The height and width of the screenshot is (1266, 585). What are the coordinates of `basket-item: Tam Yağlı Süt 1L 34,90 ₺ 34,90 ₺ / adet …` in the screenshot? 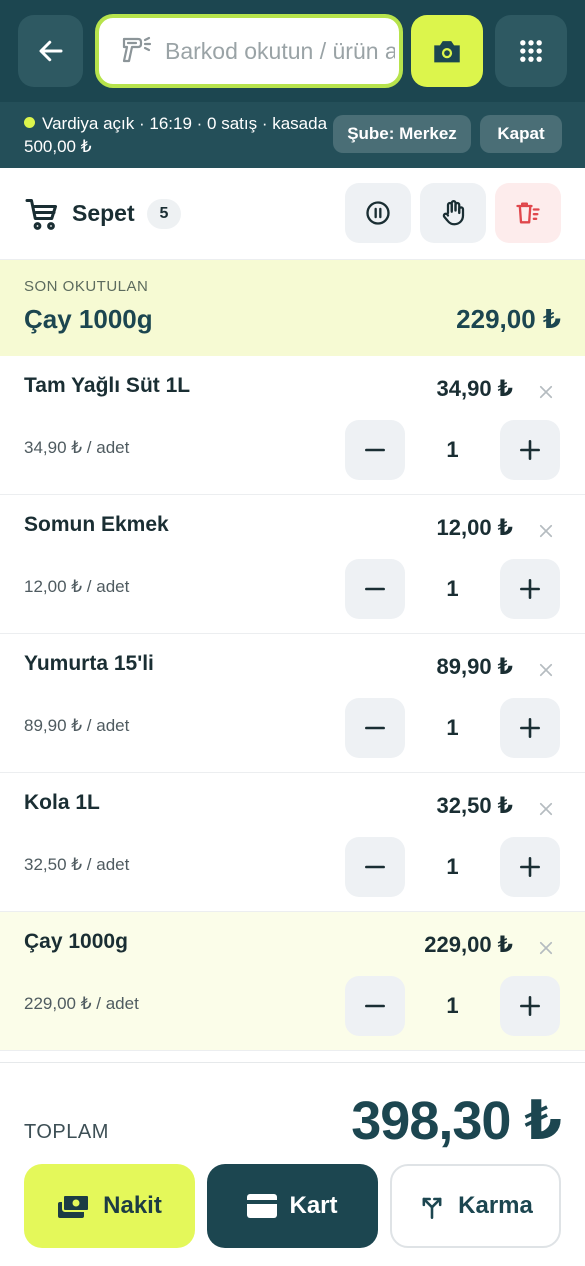 It's located at (292, 425).